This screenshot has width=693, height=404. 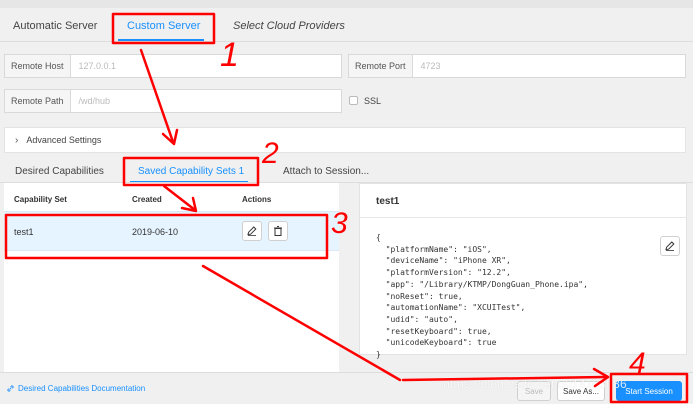 I want to click on annotation-number-2: 2, so click(x=270, y=153).